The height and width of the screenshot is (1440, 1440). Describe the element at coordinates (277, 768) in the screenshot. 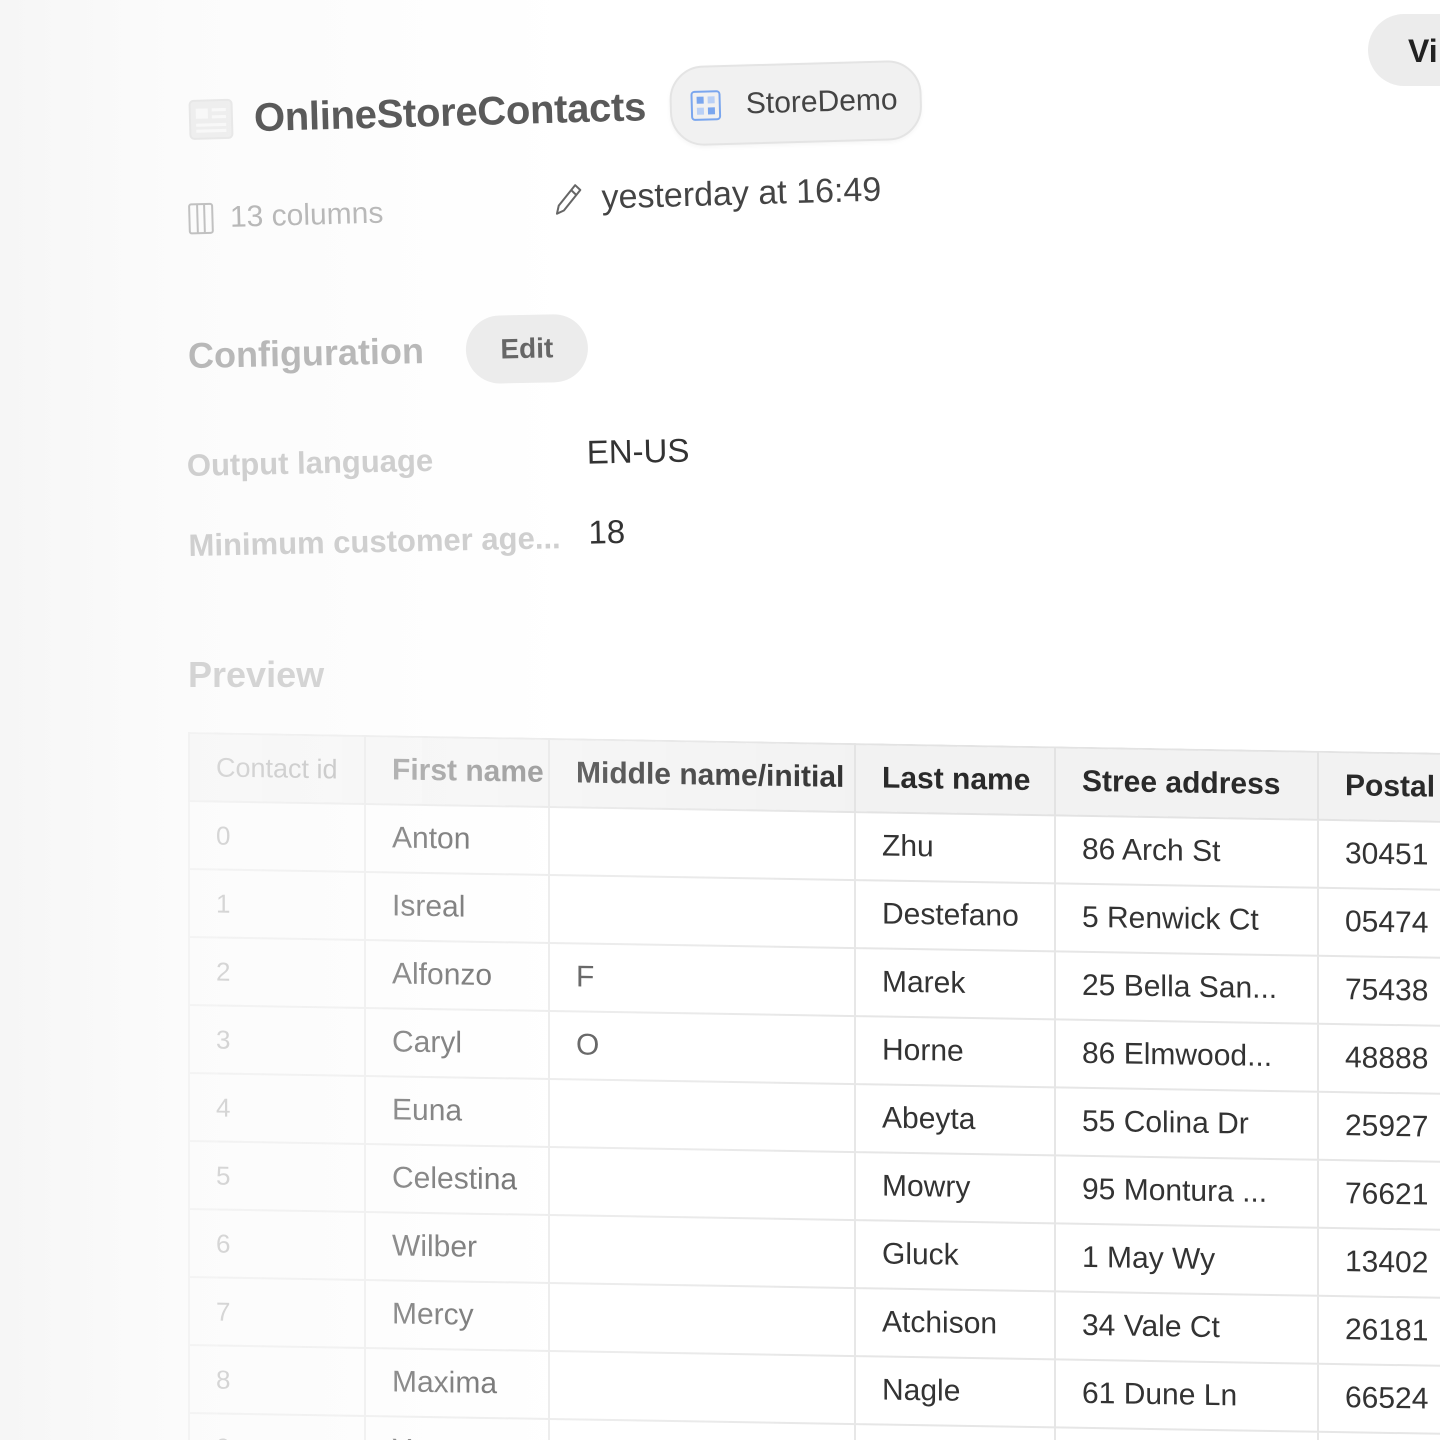

I see `column-header-contact-id: Contact id` at that location.